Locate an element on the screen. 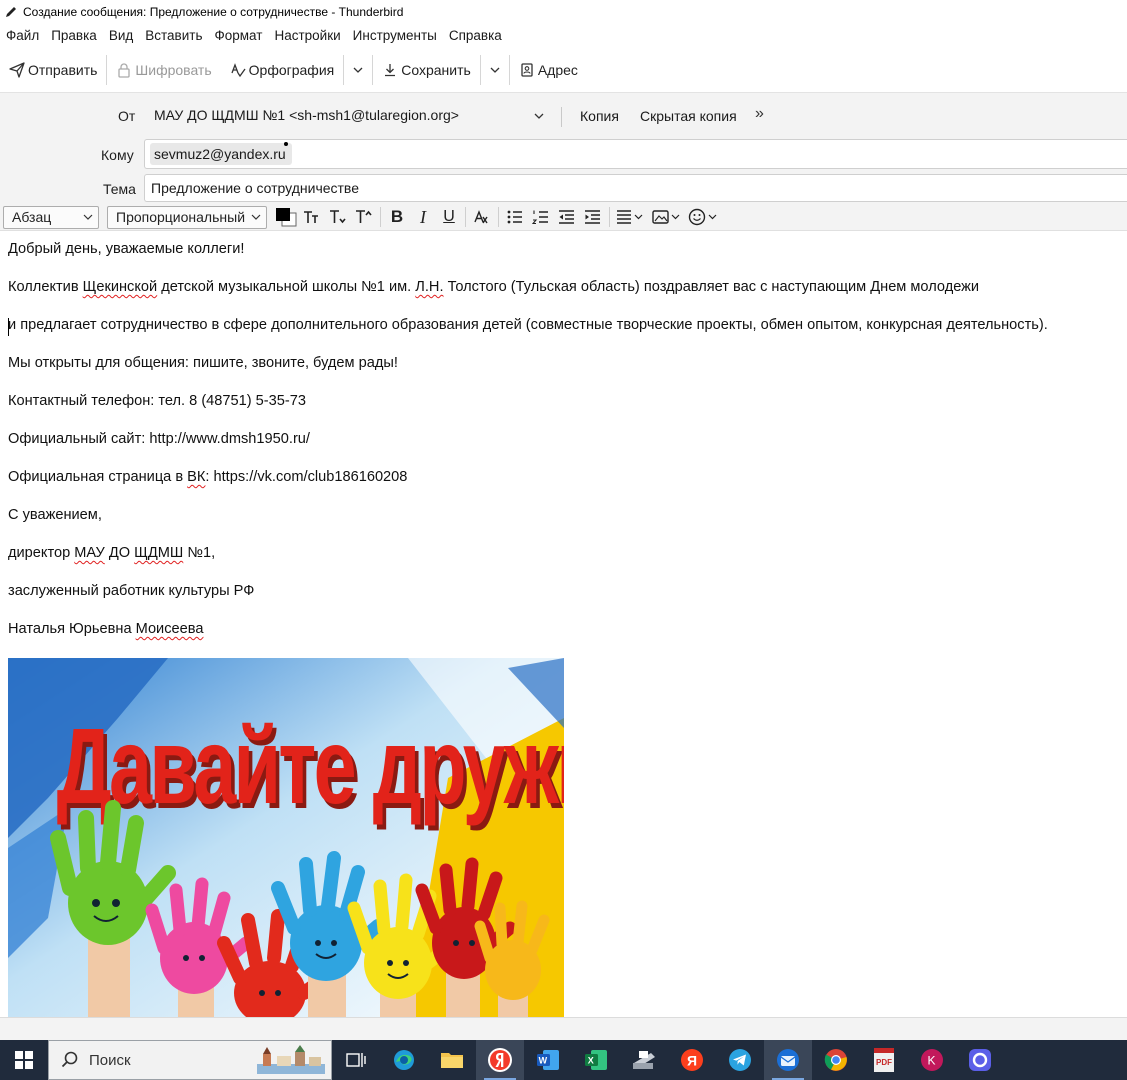 The height and width of the screenshot is (1080, 1127). menu-file: Файл is located at coordinates (22, 35).